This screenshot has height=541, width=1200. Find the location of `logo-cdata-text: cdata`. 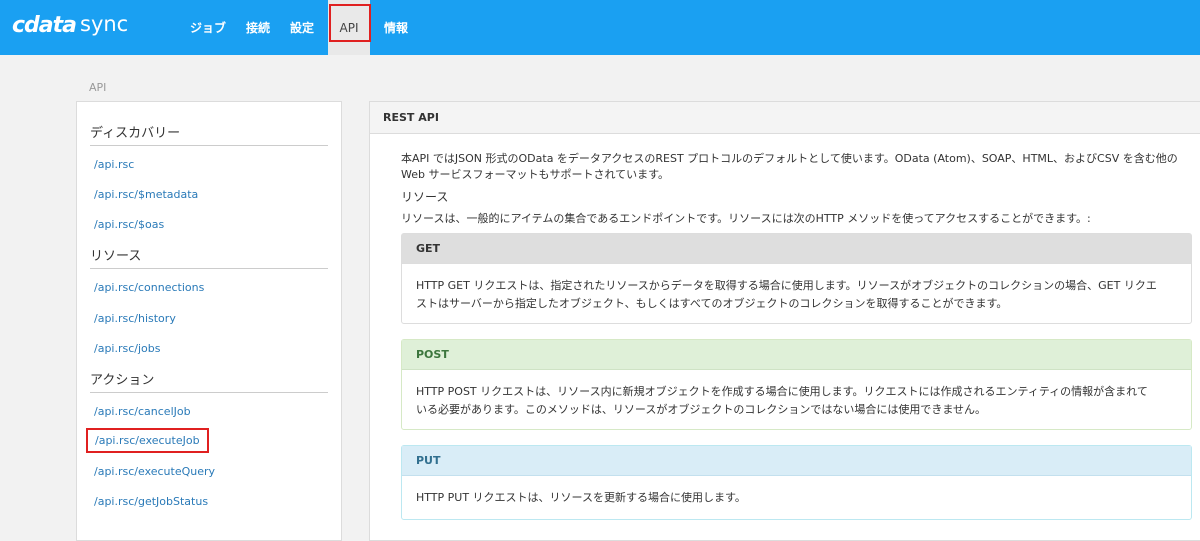

logo-cdata-text: cdata is located at coordinates (44, 25).